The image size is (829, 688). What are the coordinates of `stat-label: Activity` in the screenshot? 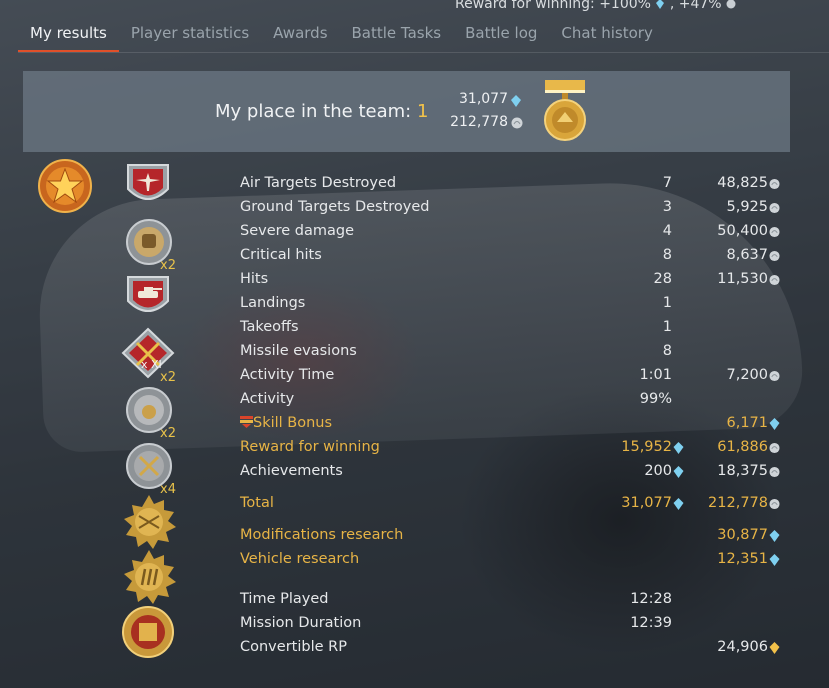 It's located at (267, 399).